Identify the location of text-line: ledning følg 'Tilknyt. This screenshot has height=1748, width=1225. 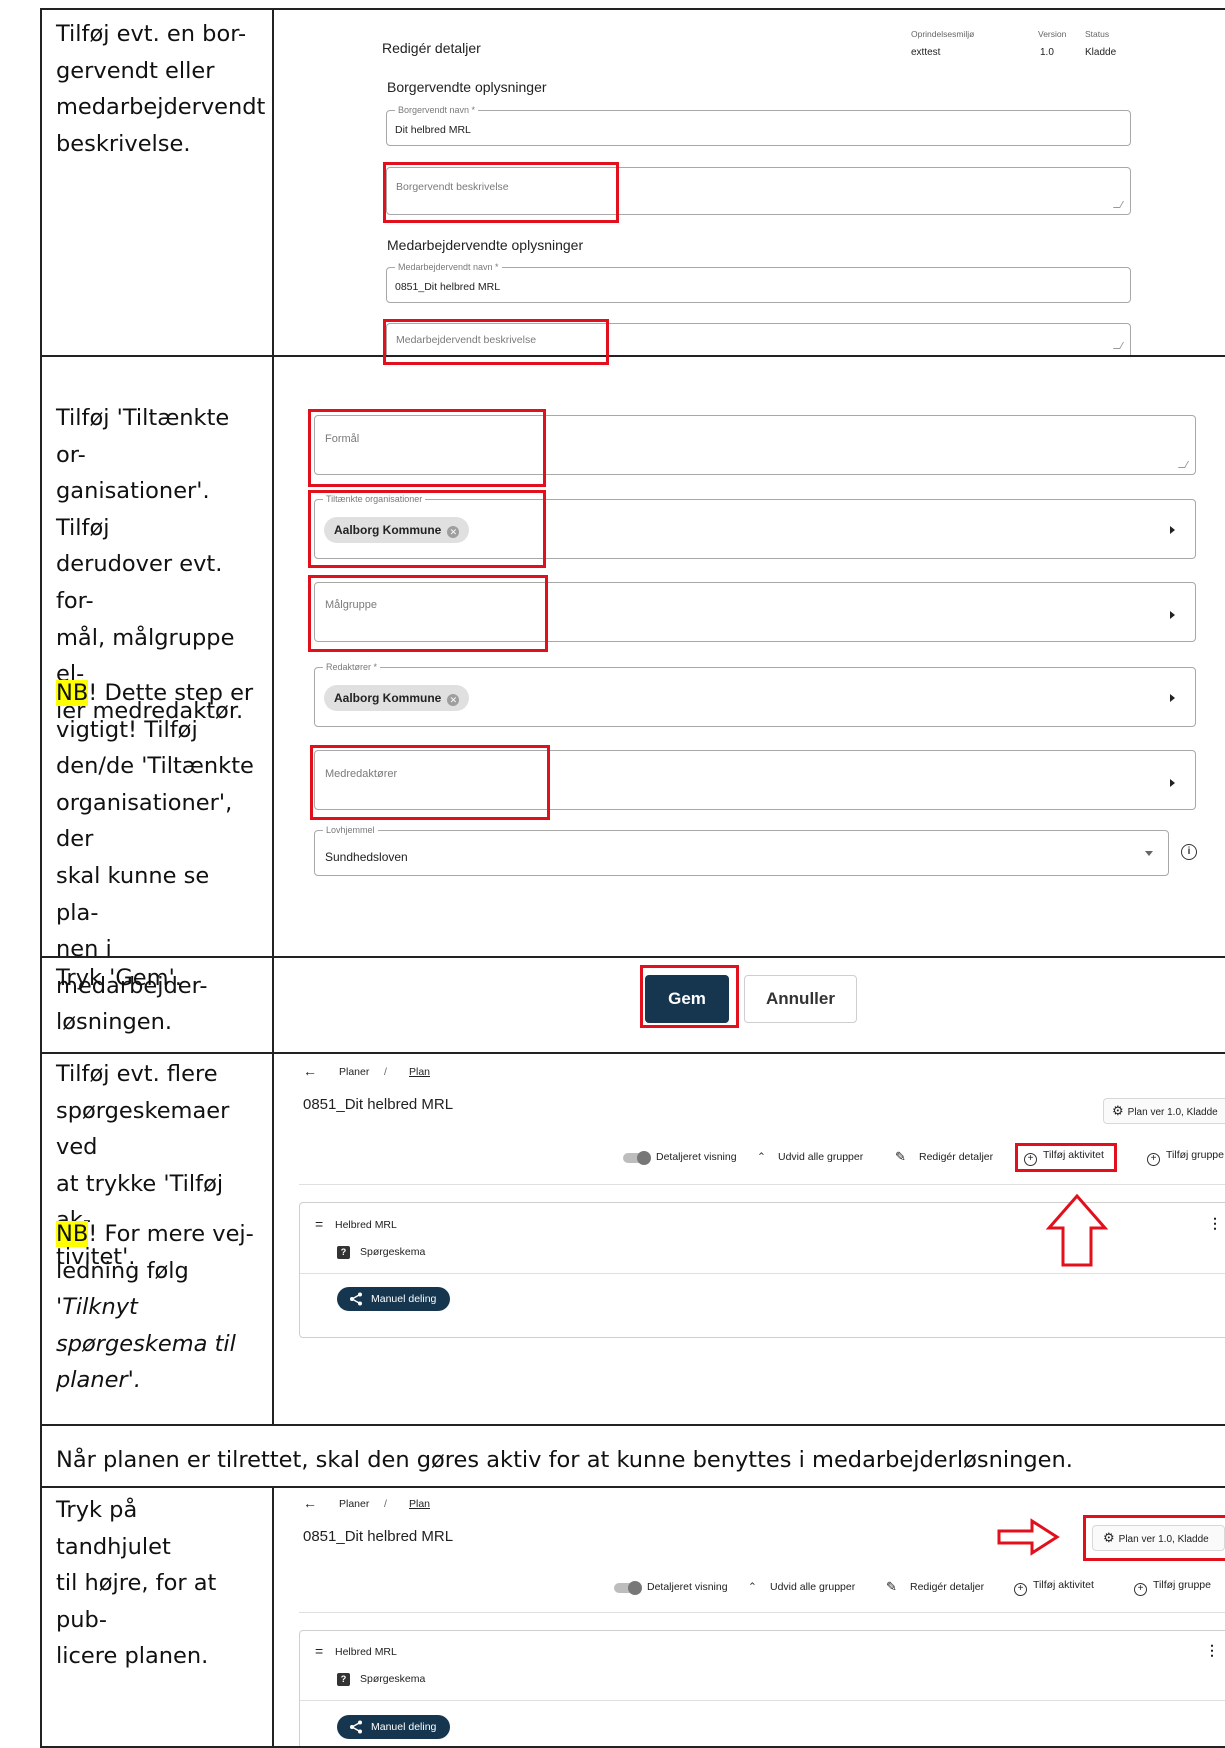
(156, 1289).